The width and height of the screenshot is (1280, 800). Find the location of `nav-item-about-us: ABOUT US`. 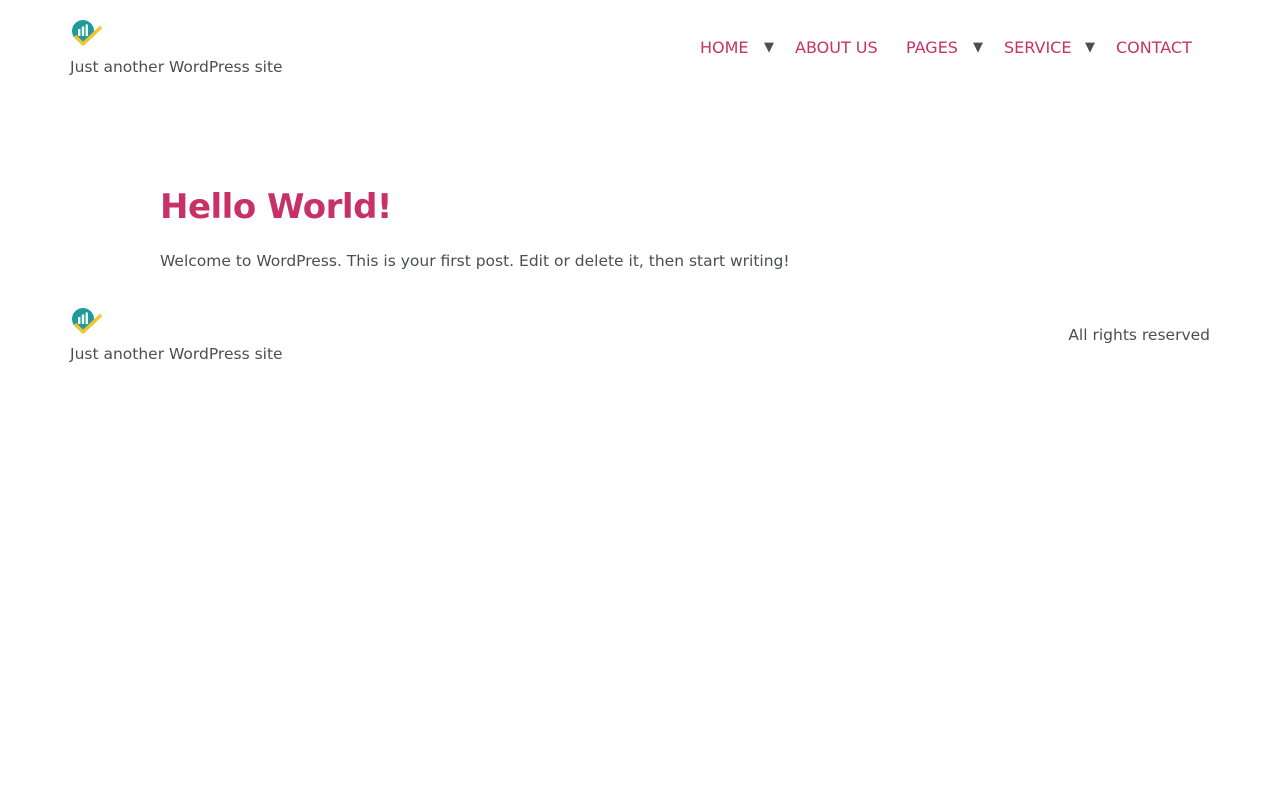

nav-item-about-us: ABOUT US is located at coordinates (836, 48).